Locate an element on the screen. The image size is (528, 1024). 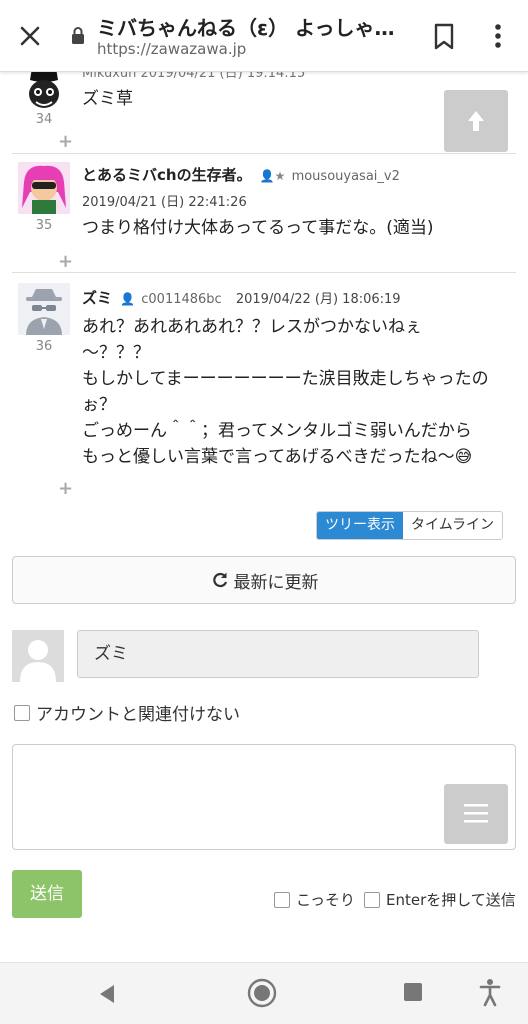
post-body: つまり格付け大体あってるって事だな。(適当) is located at coordinates (258, 228).